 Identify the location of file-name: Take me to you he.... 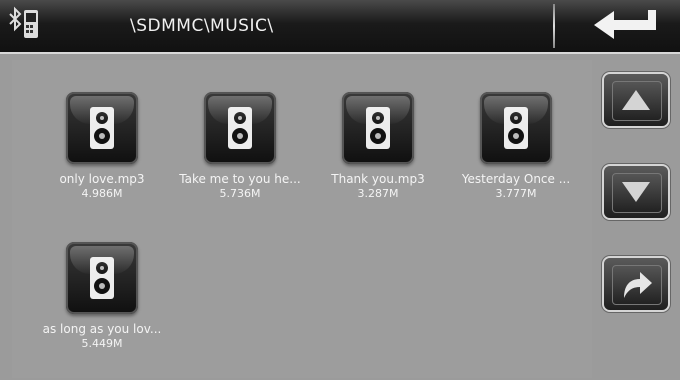
(240, 179).